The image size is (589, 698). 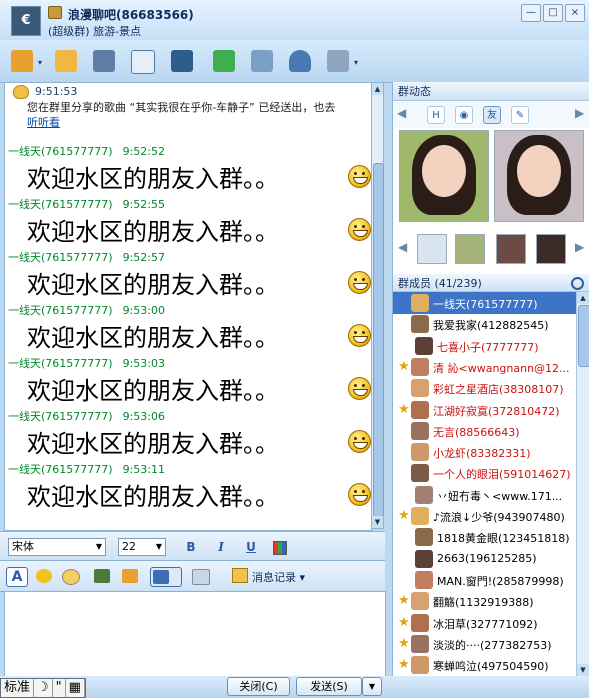 What do you see at coordinates (204, 576) in the screenshot?
I see `voice-message-icon` at bounding box center [204, 576].